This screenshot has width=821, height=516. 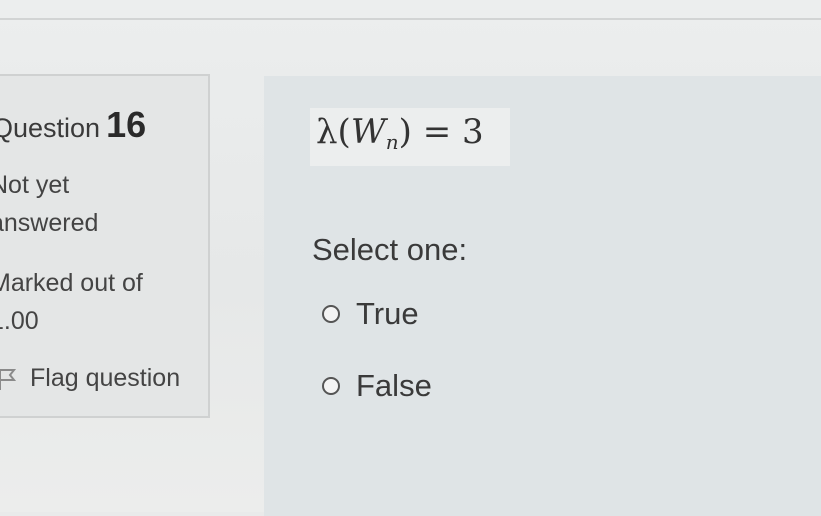 I want to click on option-false-label: False, so click(x=394, y=385).